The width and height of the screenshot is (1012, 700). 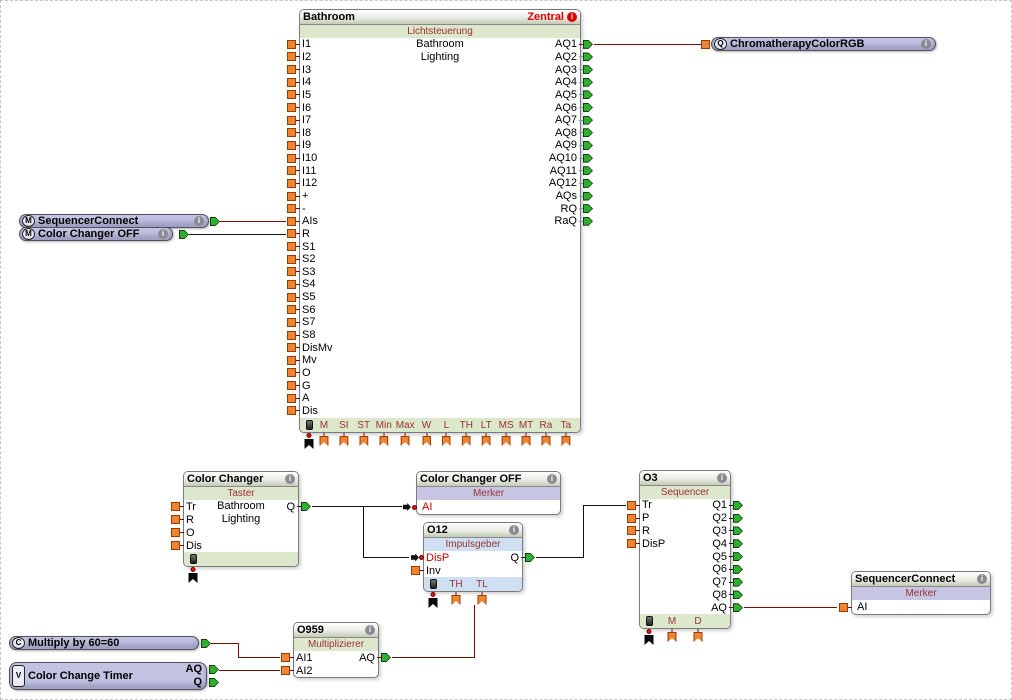 I want to click on block-color-changer-off-merker: Color Changer OFF i Merker AI, so click(x=482, y=493).